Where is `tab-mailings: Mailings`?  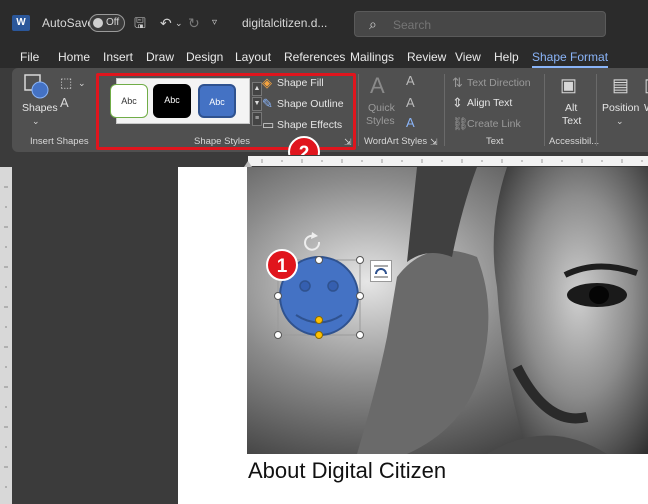 tab-mailings: Mailings is located at coordinates (372, 57).